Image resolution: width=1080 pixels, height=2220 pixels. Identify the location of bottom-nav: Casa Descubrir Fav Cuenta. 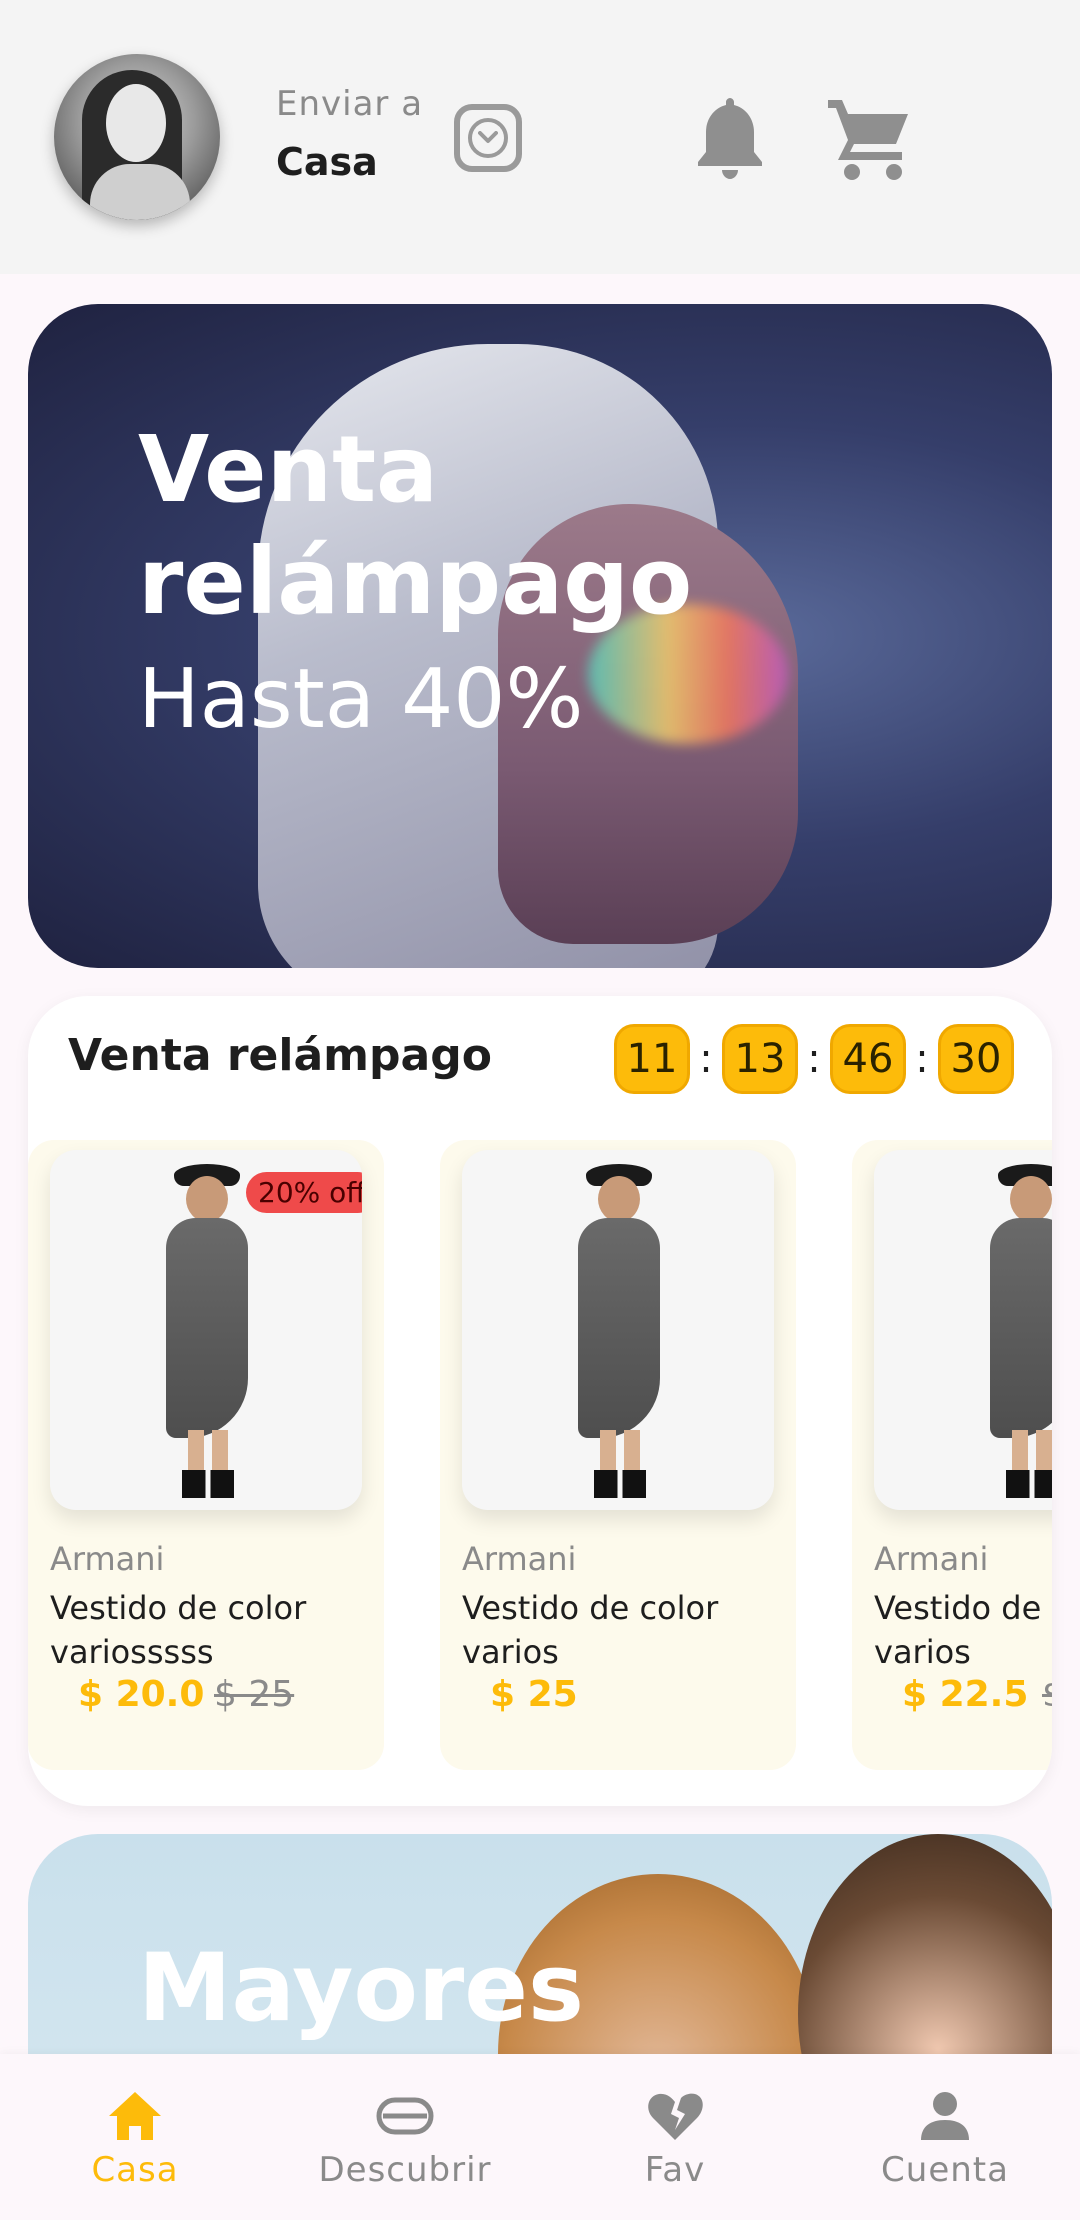
(540, 2137).